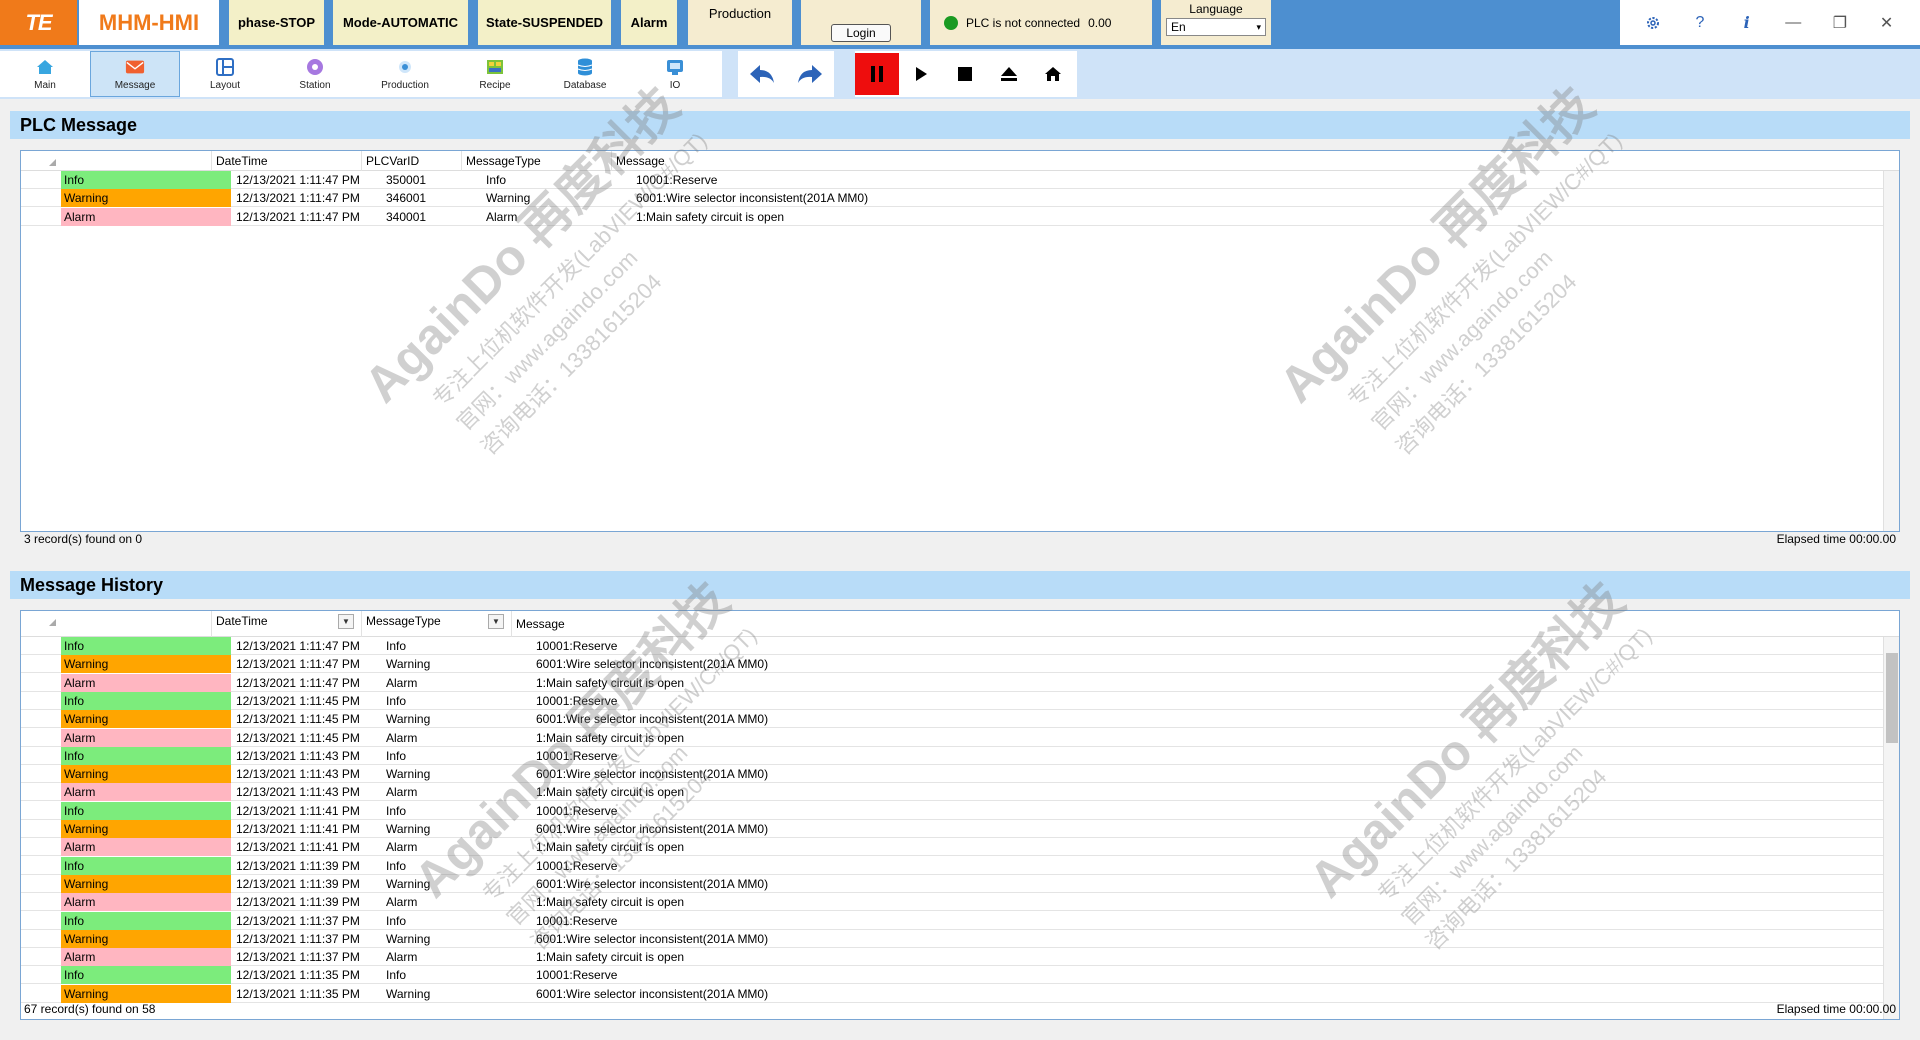 Image resolution: width=1920 pixels, height=1040 pixels. I want to click on col-messagetype: MessageType ▼, so click(436, 624).